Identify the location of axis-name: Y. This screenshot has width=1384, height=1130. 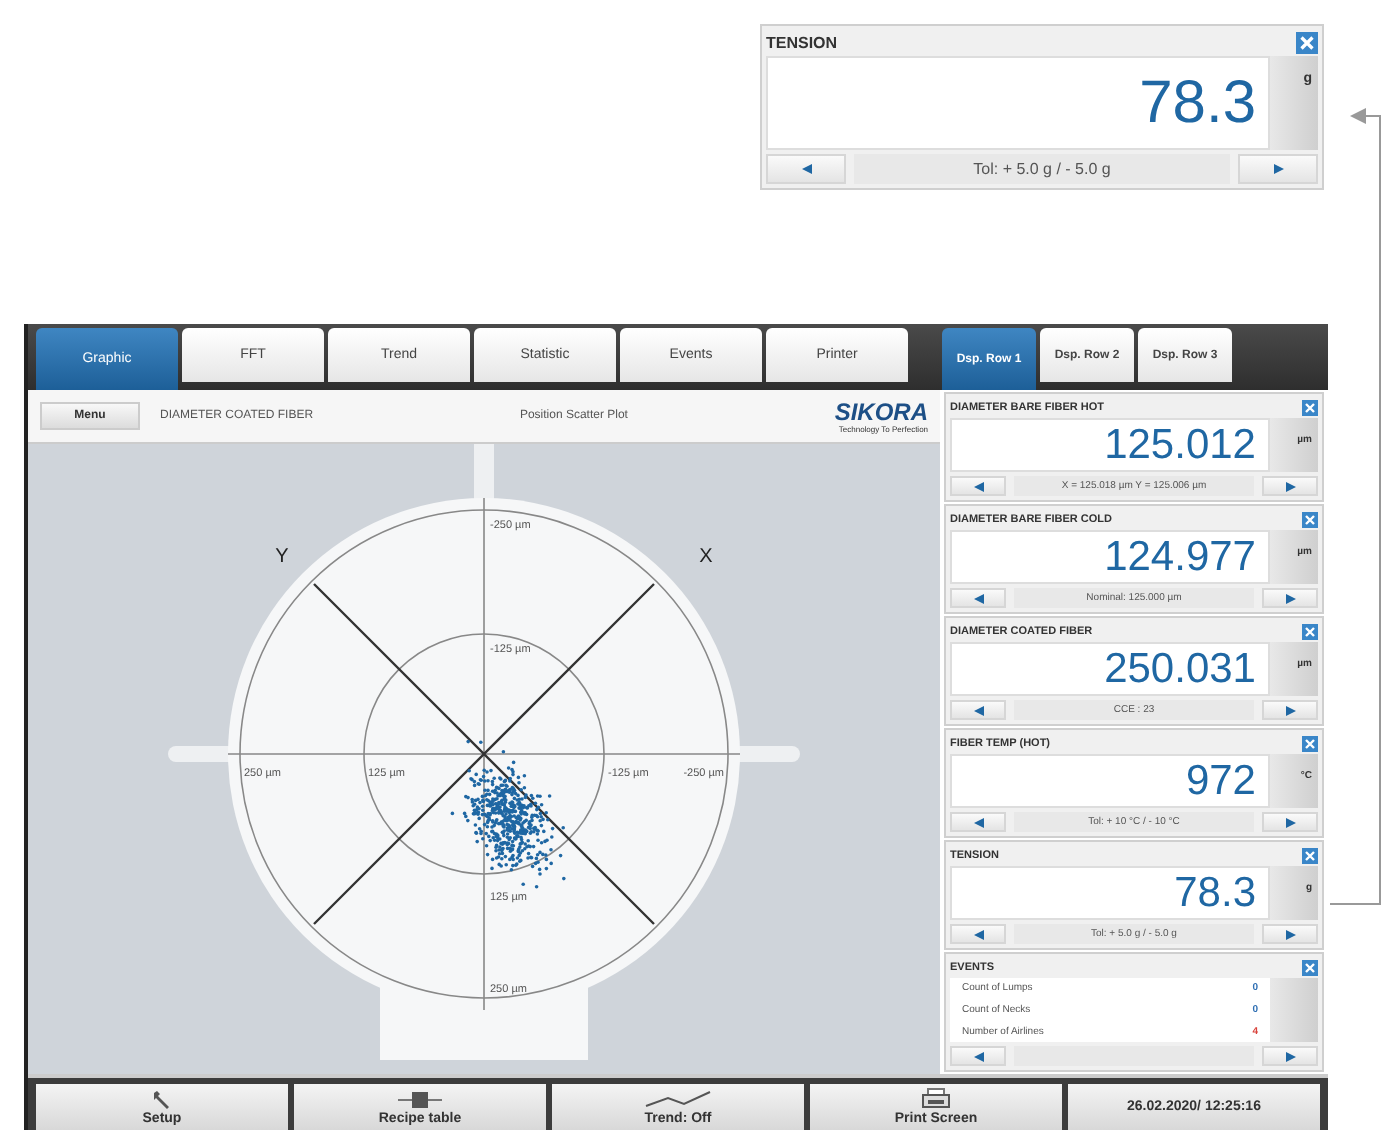
(282, 557).